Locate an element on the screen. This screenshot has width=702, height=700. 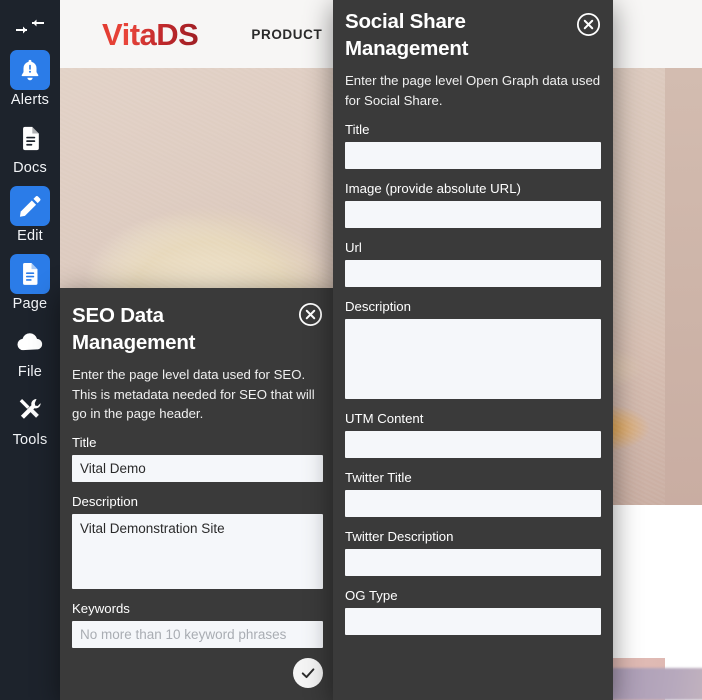
sidebar-item-label-alerts: Alerts is located at coordinates (30, 100).